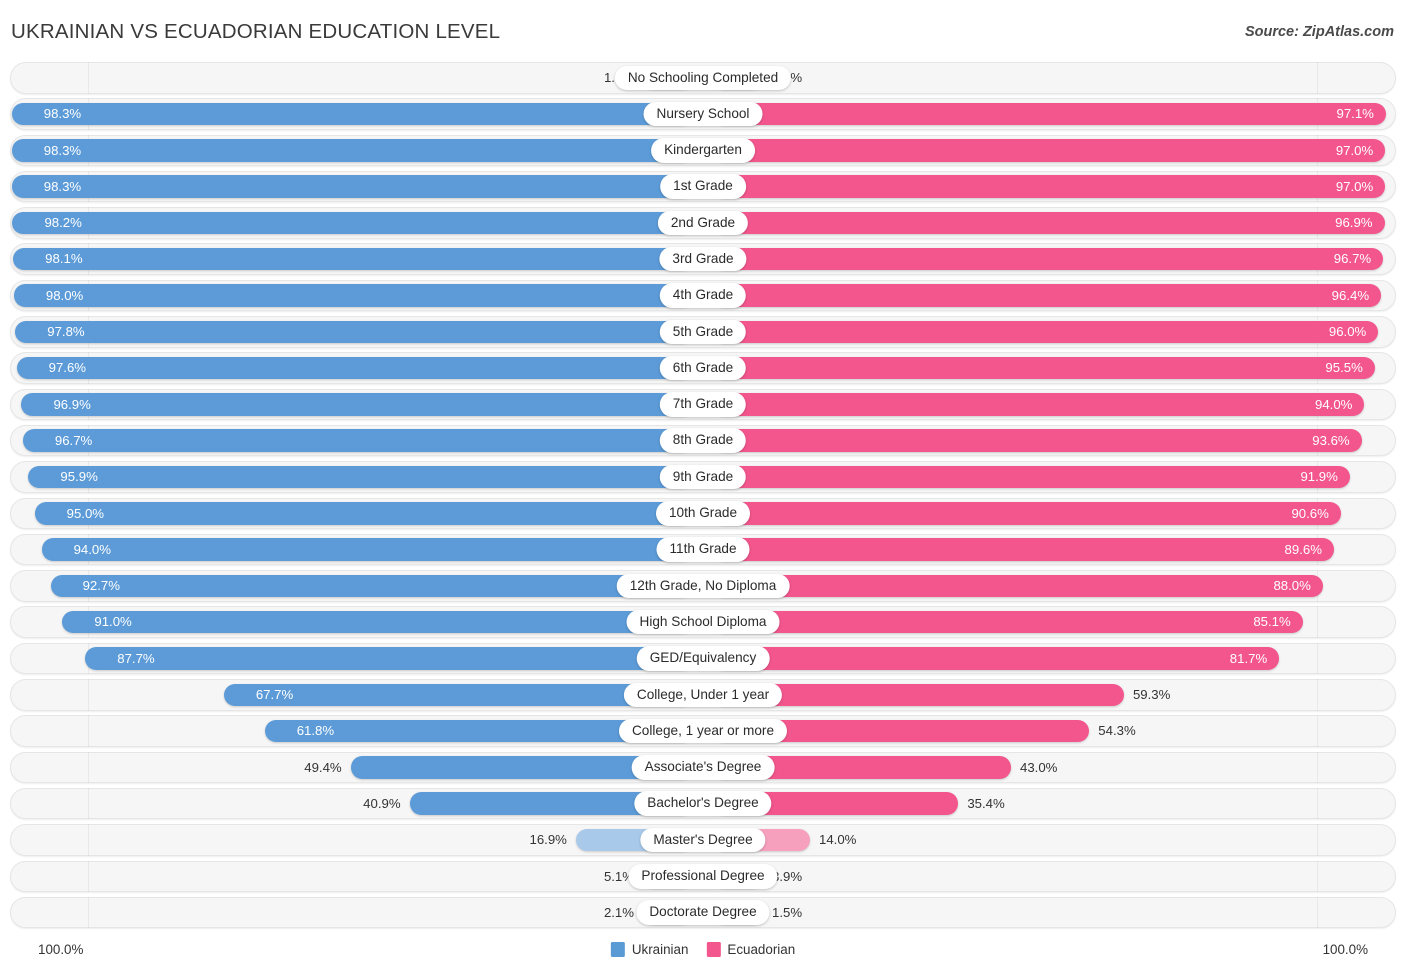 This screenshot has height=975, width=1406. I want to click on chart-row: 98.3% 97.0% 1st Grade, so click(703, 186).